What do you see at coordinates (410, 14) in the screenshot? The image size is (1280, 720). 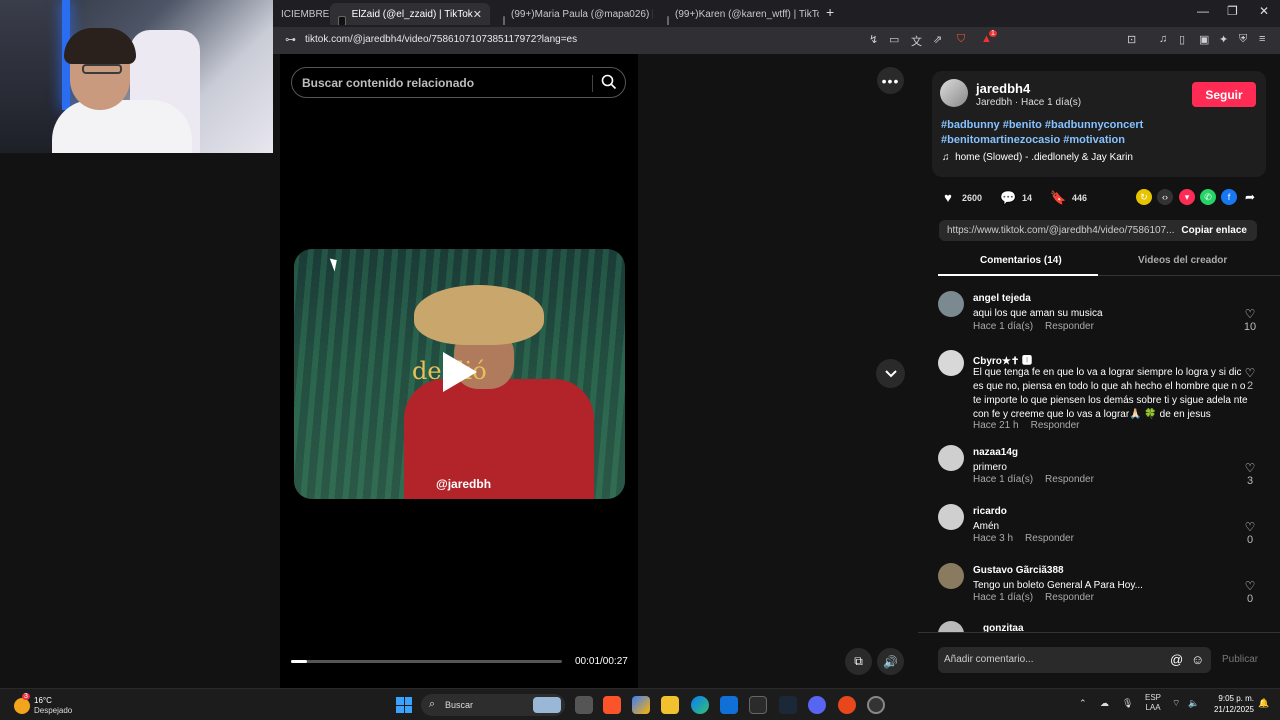 I see `browser-tab-active: ElZaid (@el_zzaid) | TikTok ✕` at bounding box center [410, 14].